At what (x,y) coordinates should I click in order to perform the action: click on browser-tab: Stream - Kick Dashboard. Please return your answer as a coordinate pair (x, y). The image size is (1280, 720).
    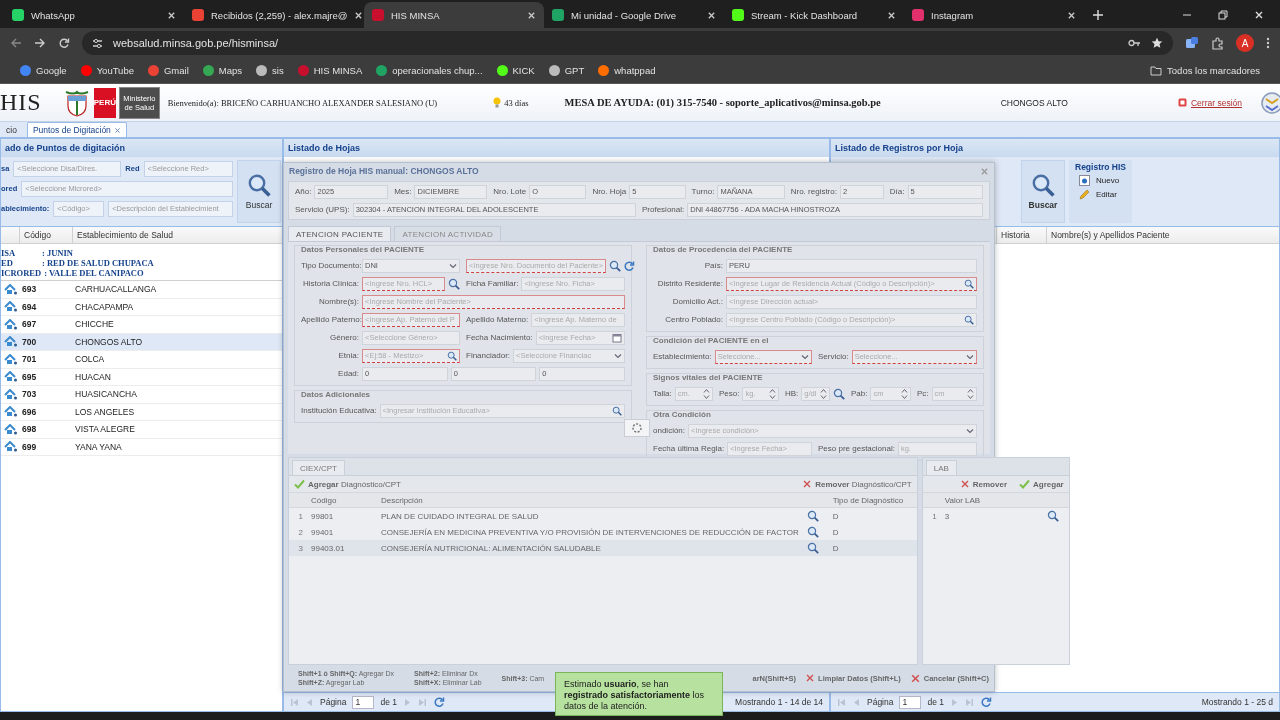
    Looking at the image, I should click on (814, 15).